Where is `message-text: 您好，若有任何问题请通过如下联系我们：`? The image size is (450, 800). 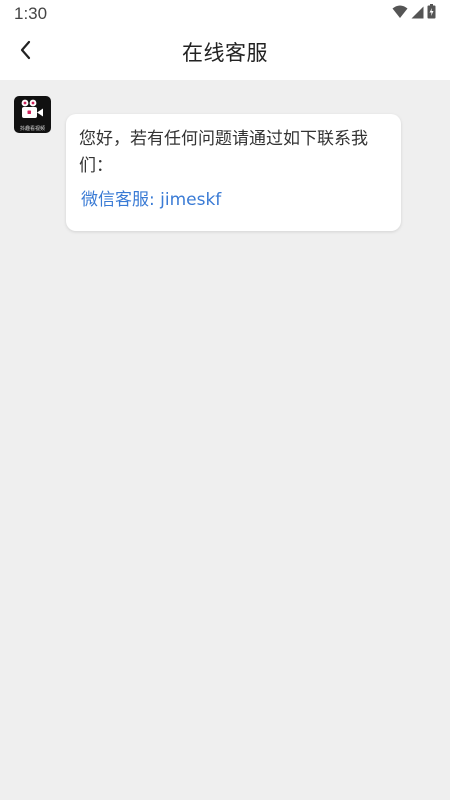
message-text: 您好，若有任何问题请通过如下联系我们： is located at coordinates (223, 152).